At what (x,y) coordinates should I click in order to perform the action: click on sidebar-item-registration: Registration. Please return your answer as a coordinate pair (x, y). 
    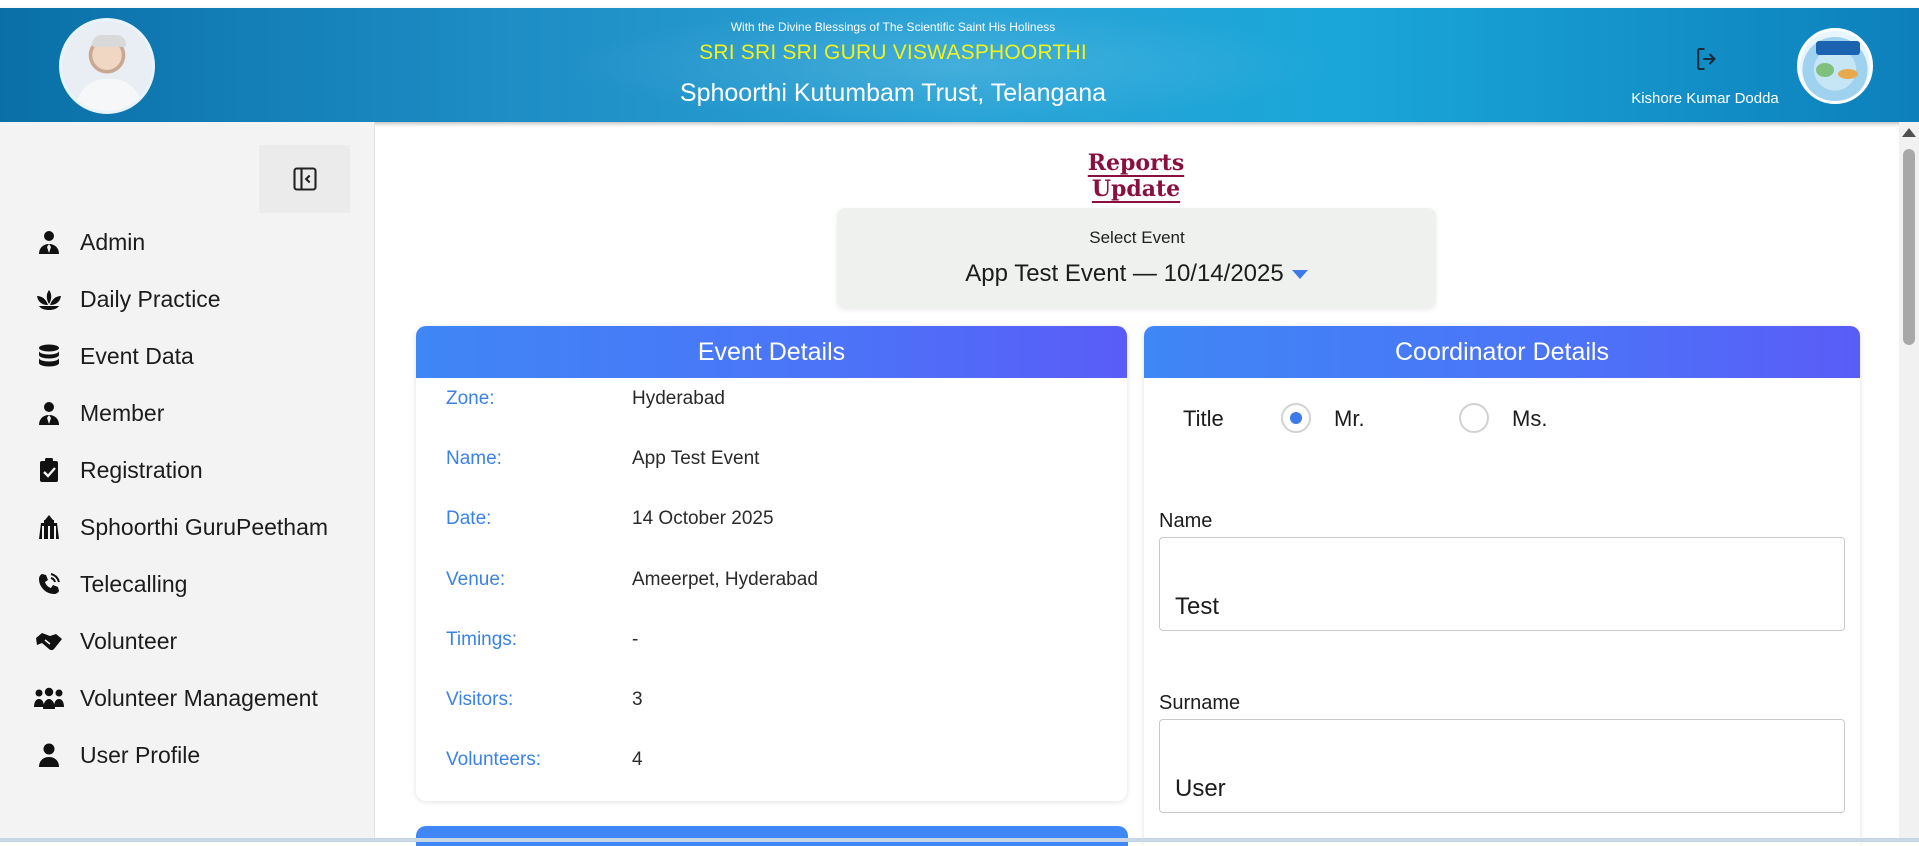
    Looking at the image, I should click on (118, 470).